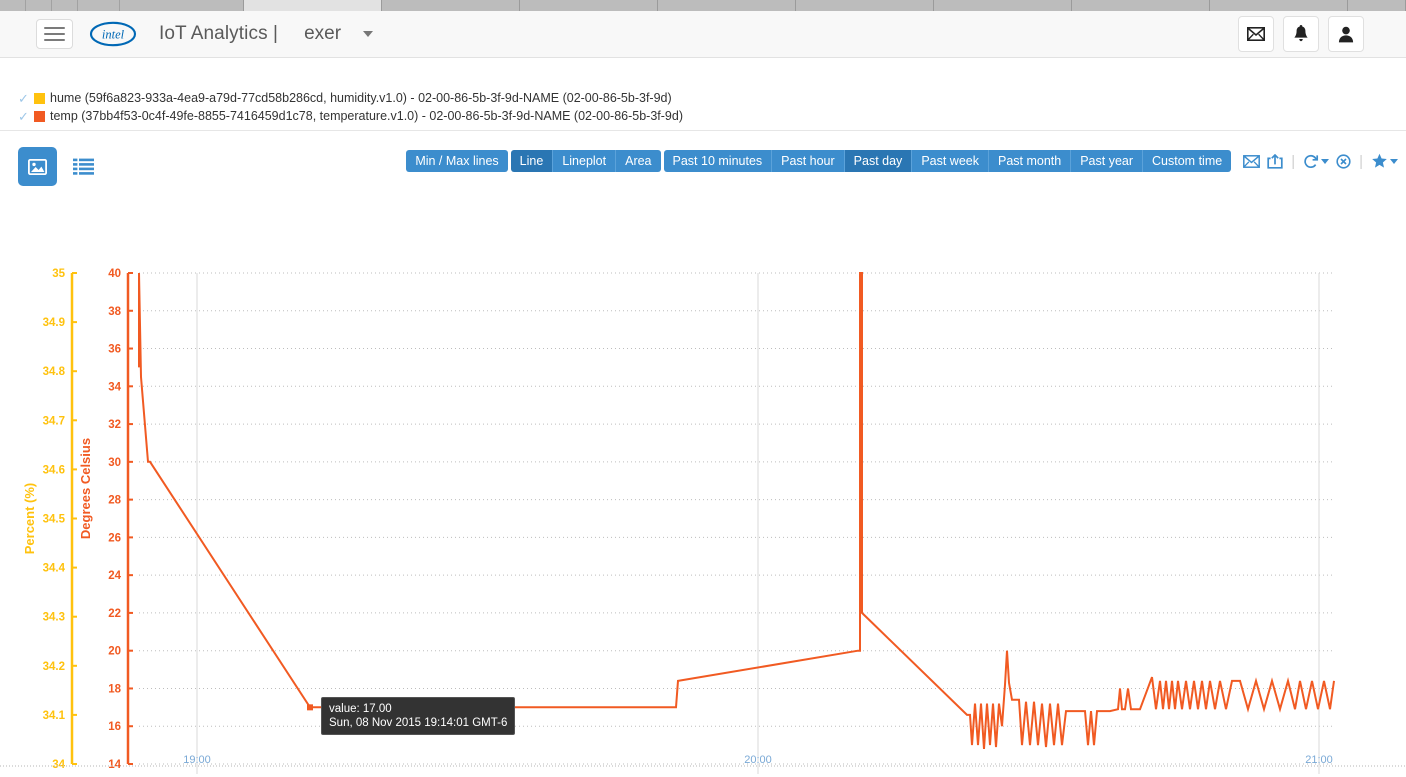 This screenshot has height=777, width=1406. I want to click on humidity-tick-label: 34.5, so click(54, 520).